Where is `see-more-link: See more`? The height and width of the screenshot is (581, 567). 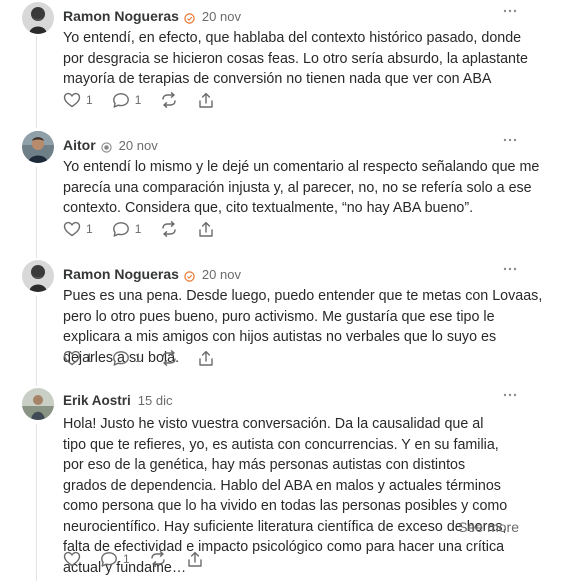 see-more-link: See more is located at coordinates (488, 527).